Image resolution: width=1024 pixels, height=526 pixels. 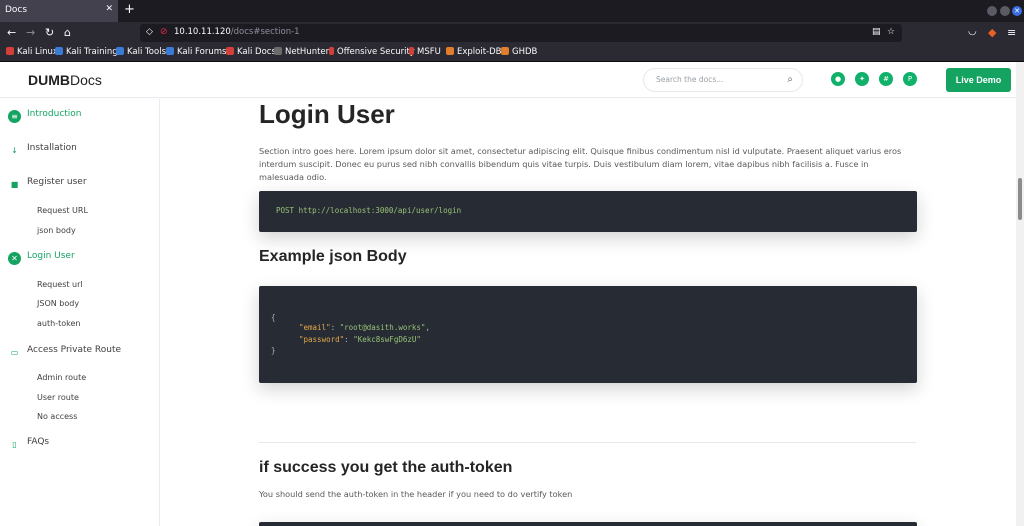 I want to click on shield-icon: ◇, so click(x=149, y=32).